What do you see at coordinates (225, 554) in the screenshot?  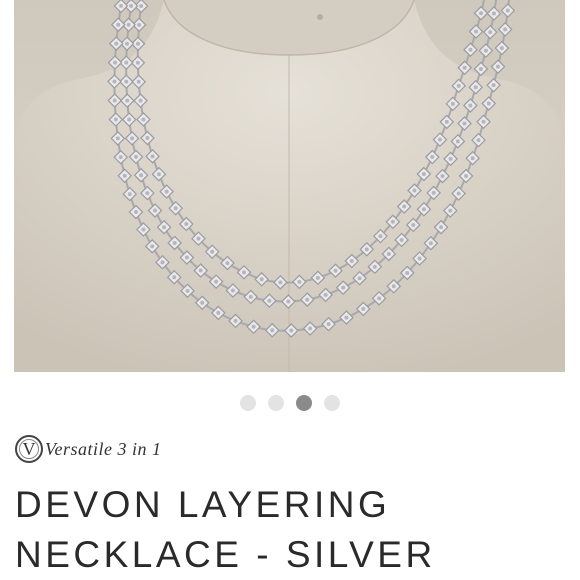 I see `product-title-line-2: NECKLACE - SILVER` at bounding box center [225, 554].